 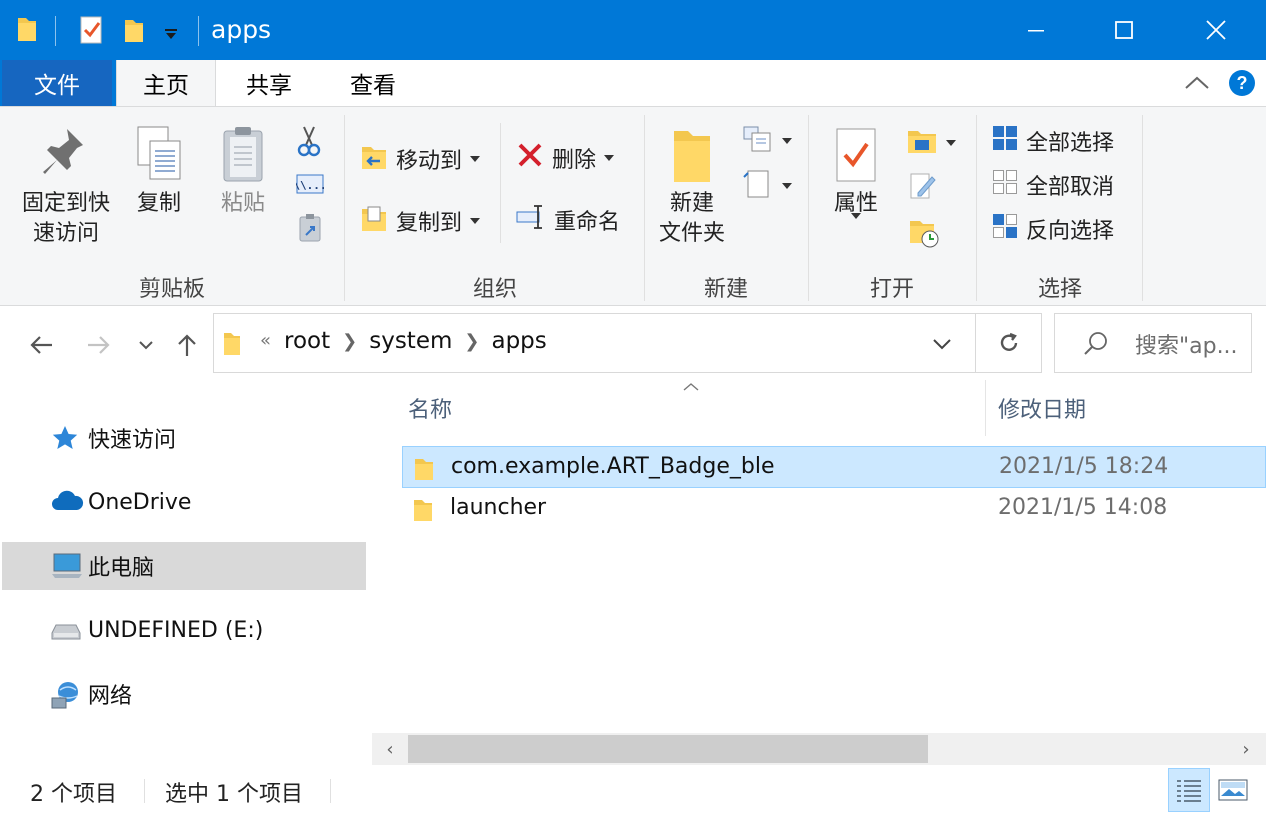 I want to click on breadcrumb-overflow: «, so click(x=265, y=340).